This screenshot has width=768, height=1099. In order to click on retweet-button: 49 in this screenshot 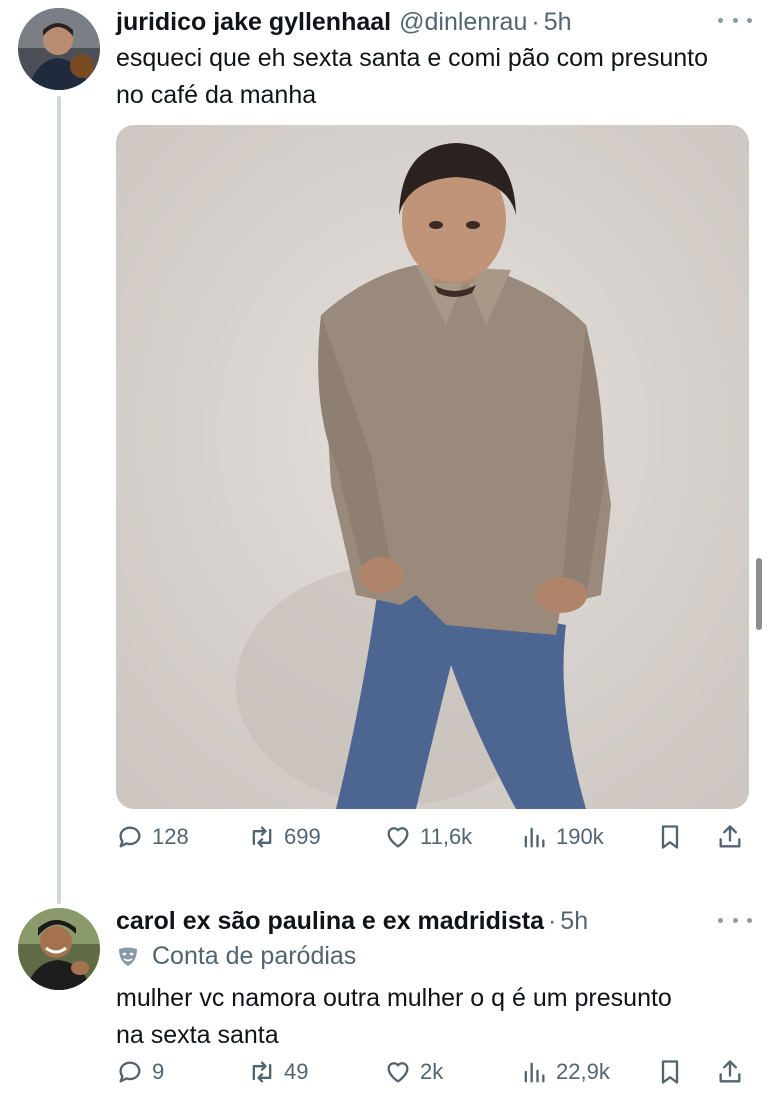, I will do `click(278, 1072)`.